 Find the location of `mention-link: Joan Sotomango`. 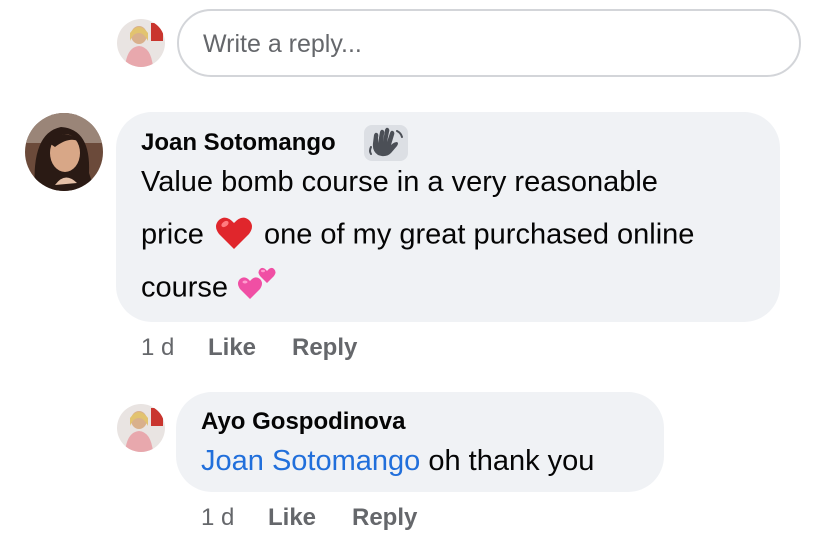

mention-link: Joan Sotomango is located at coordinates (310, 461).